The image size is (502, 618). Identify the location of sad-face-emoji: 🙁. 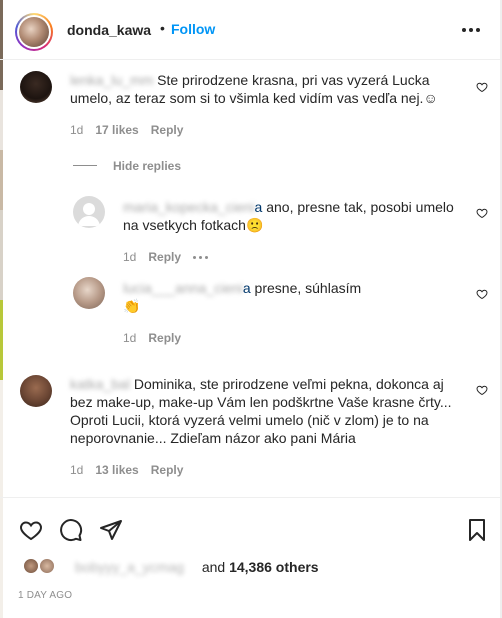
(254, 225).